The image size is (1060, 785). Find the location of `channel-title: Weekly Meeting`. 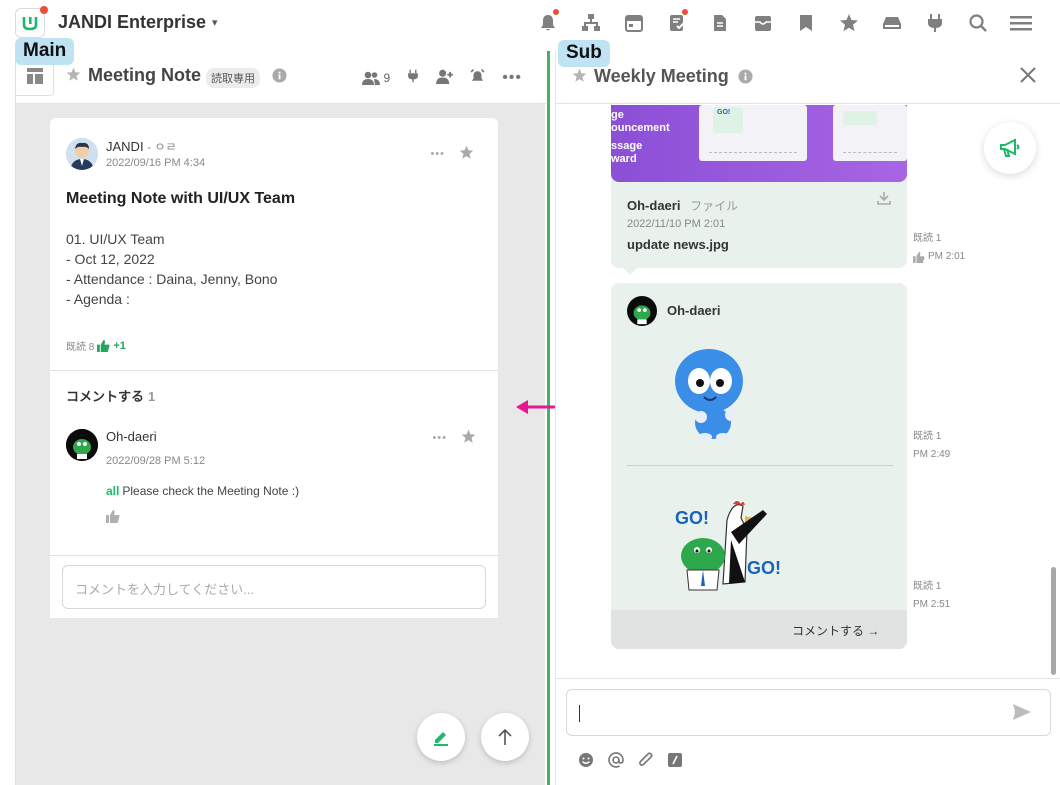

channel-title: Weekly Meeting is located at coordinates (661, 76).